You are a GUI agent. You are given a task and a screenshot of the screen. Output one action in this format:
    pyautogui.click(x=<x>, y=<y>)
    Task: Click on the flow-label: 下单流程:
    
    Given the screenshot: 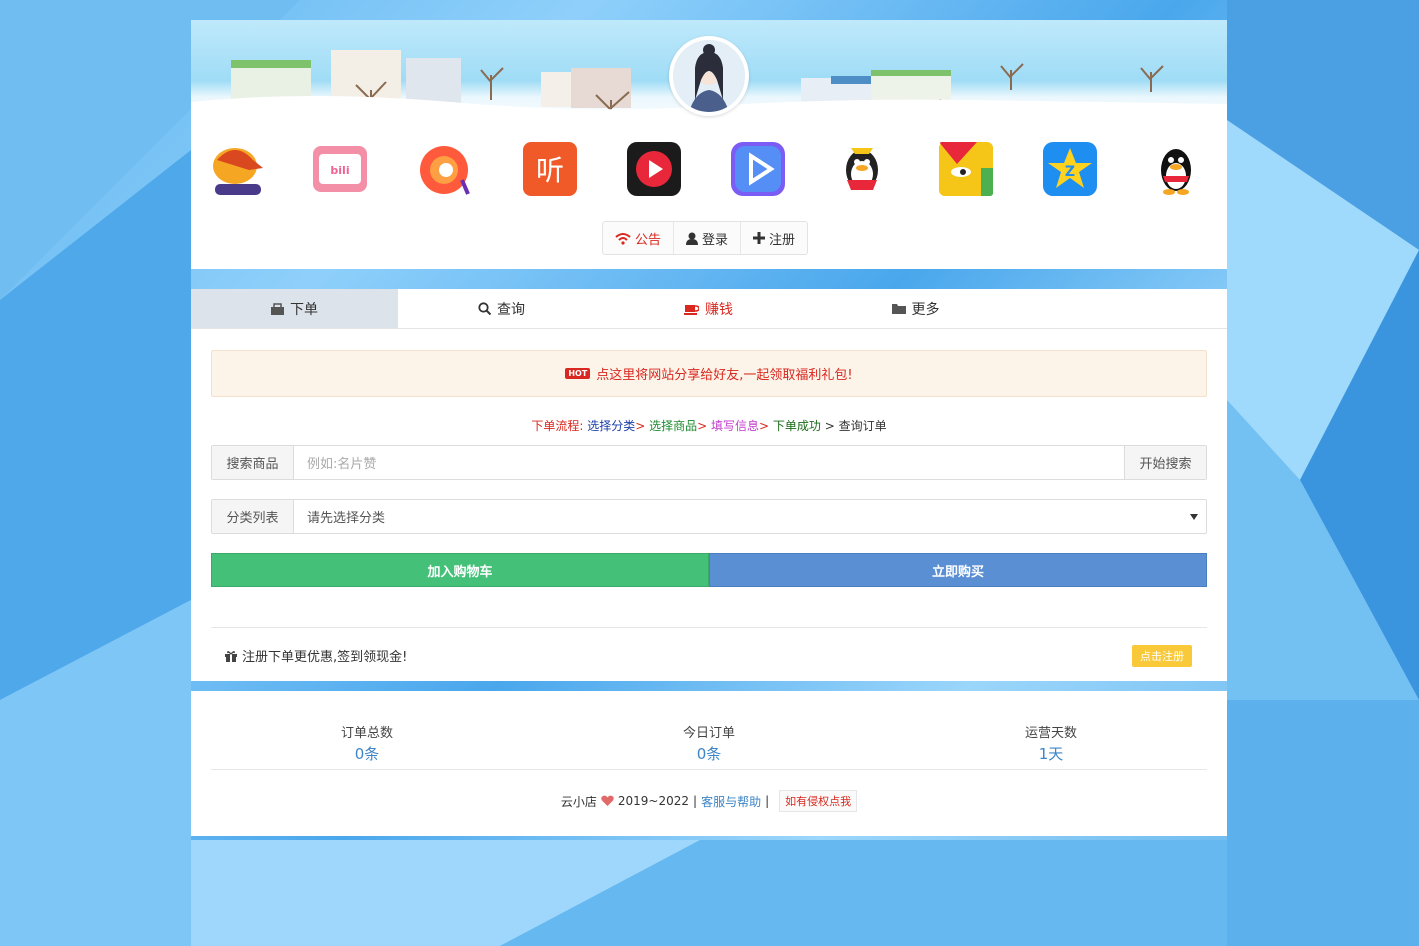 What is the action you would take?
    pyautogui.click(x=557, y=426)
    